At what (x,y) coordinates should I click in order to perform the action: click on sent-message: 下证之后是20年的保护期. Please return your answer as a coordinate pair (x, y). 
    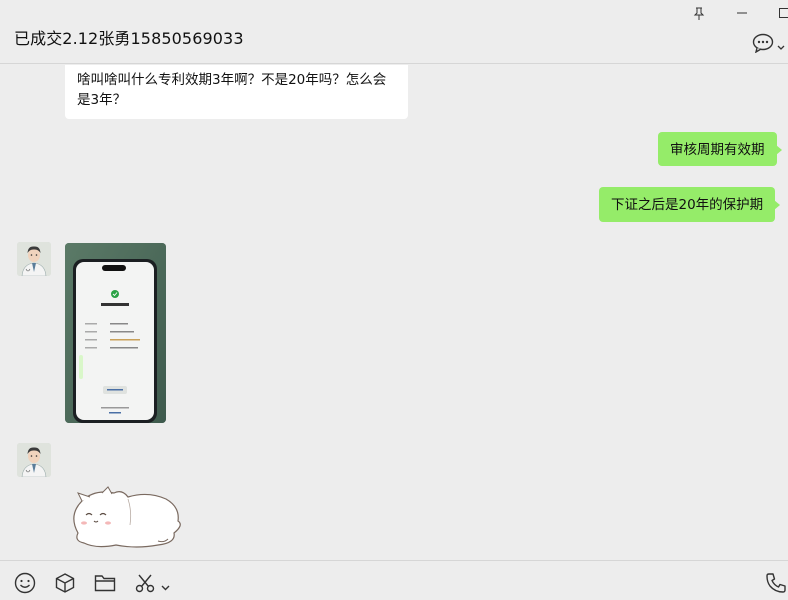
    Looking at the image, I should click on (690, 204).